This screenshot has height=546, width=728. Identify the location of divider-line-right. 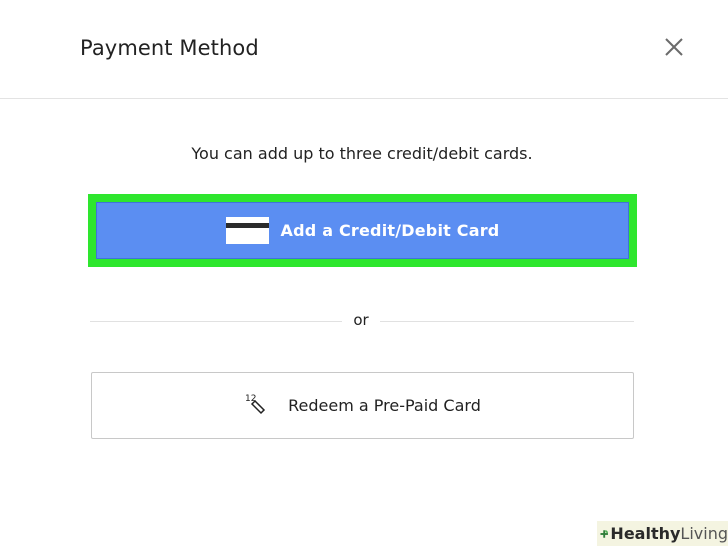
(507, 321).